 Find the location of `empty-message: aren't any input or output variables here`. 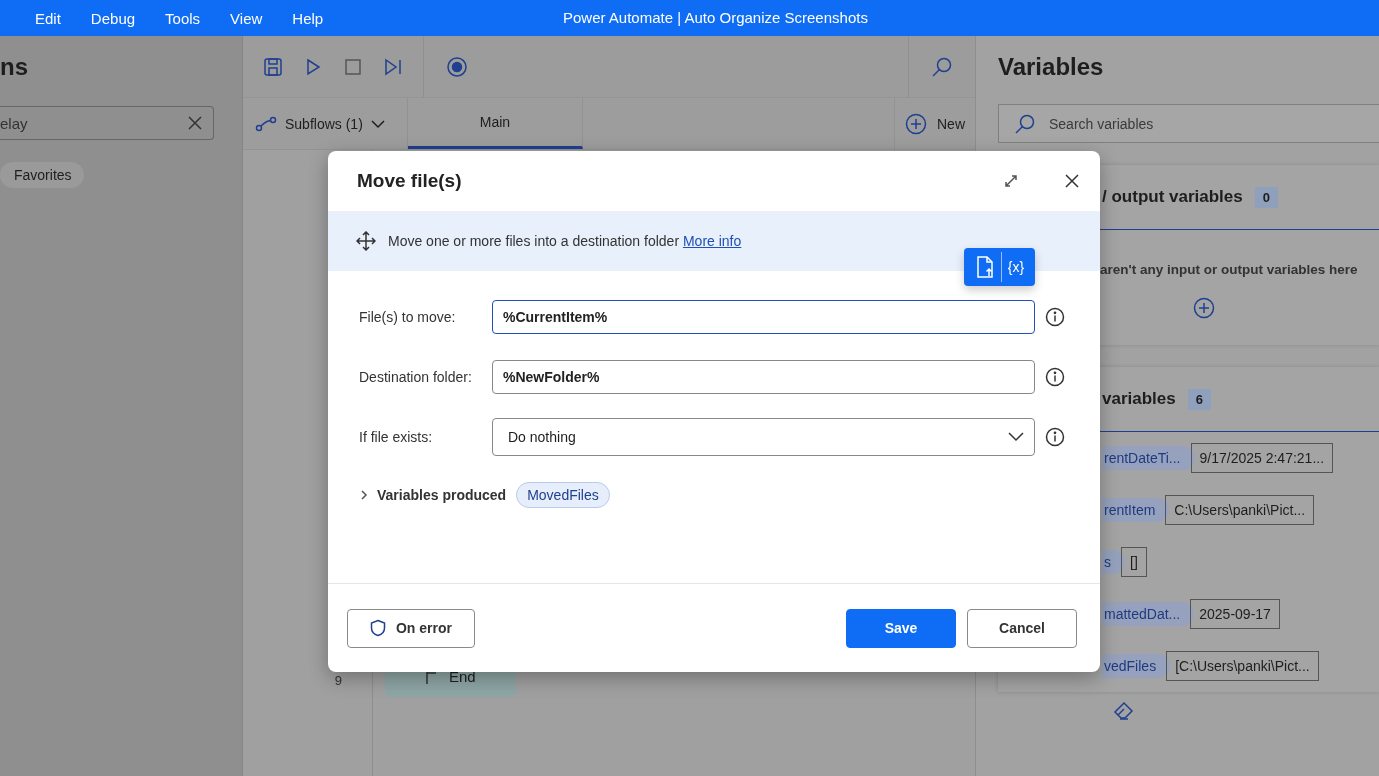

empty-message: aren't any input or output variables here is located at coordinates (1229, 269).